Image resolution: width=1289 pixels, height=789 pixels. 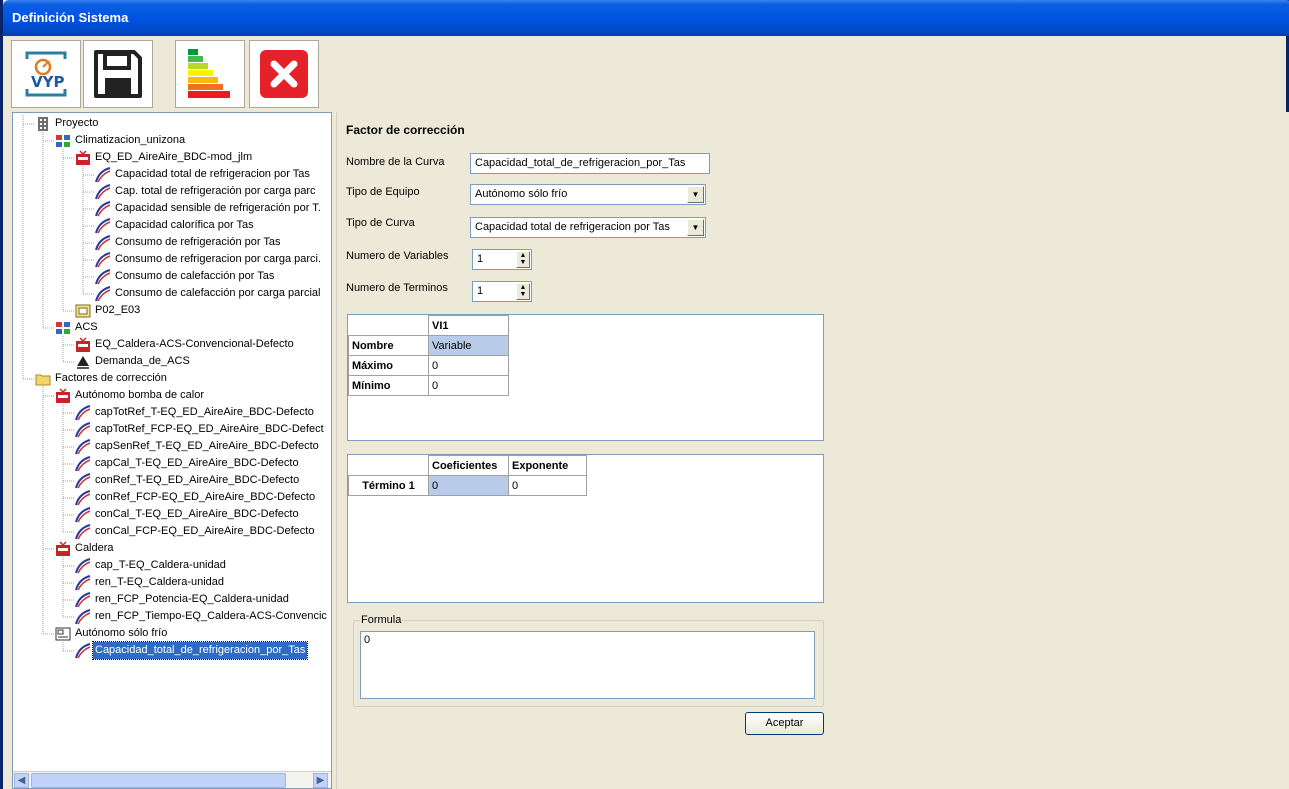 What do you see at coordinates (194, 344) in the screenshot?
I see `tree-node-label: EQ_Caldera-ACS-Convencional-Defecto` at bounding box center [194, 344].